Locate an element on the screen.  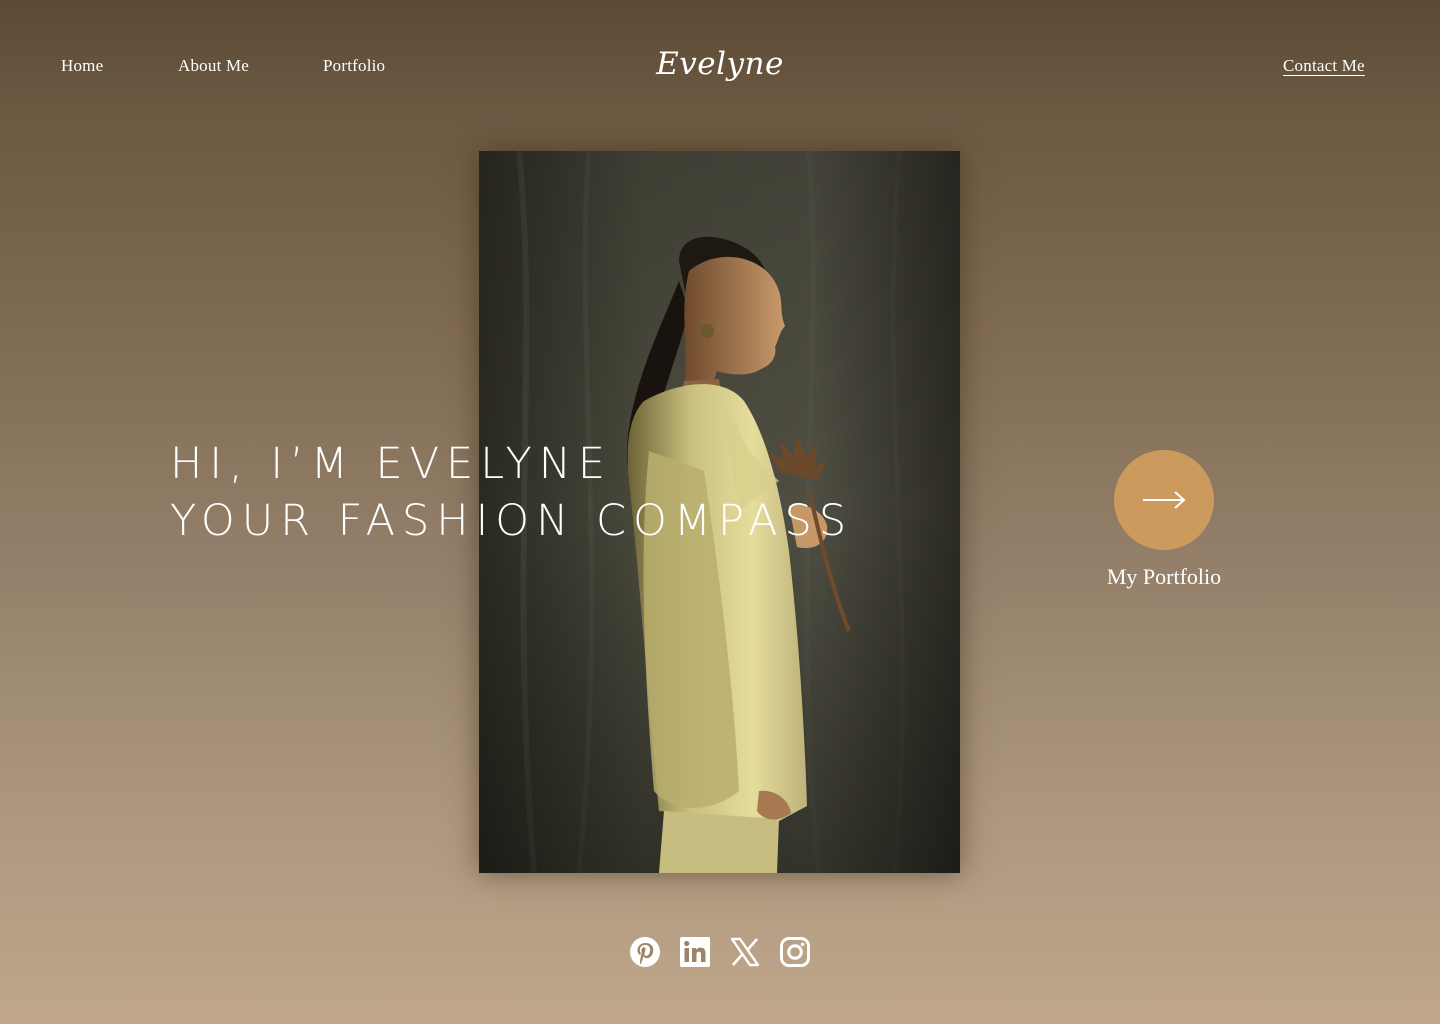
portfolio-cta-button is located at coordinates (1164, 500).